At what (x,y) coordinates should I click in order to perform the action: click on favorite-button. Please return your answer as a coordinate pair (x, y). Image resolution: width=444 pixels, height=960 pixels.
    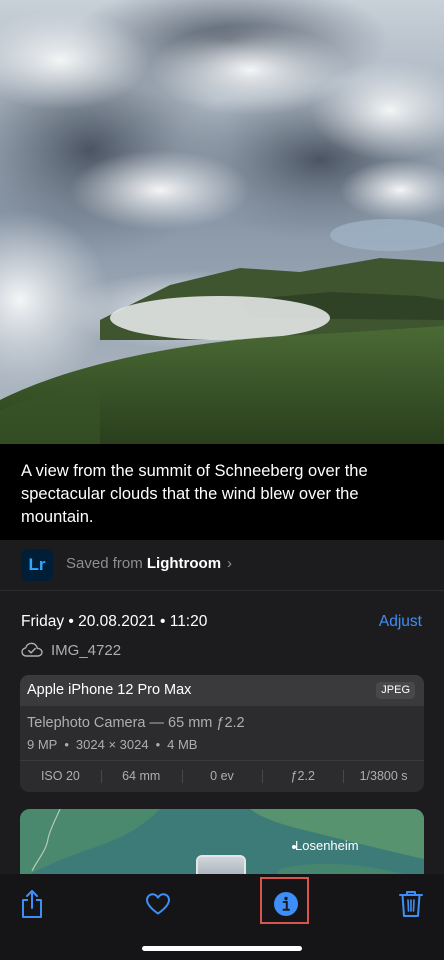
    Looking at the image, I should click on (158, 904).